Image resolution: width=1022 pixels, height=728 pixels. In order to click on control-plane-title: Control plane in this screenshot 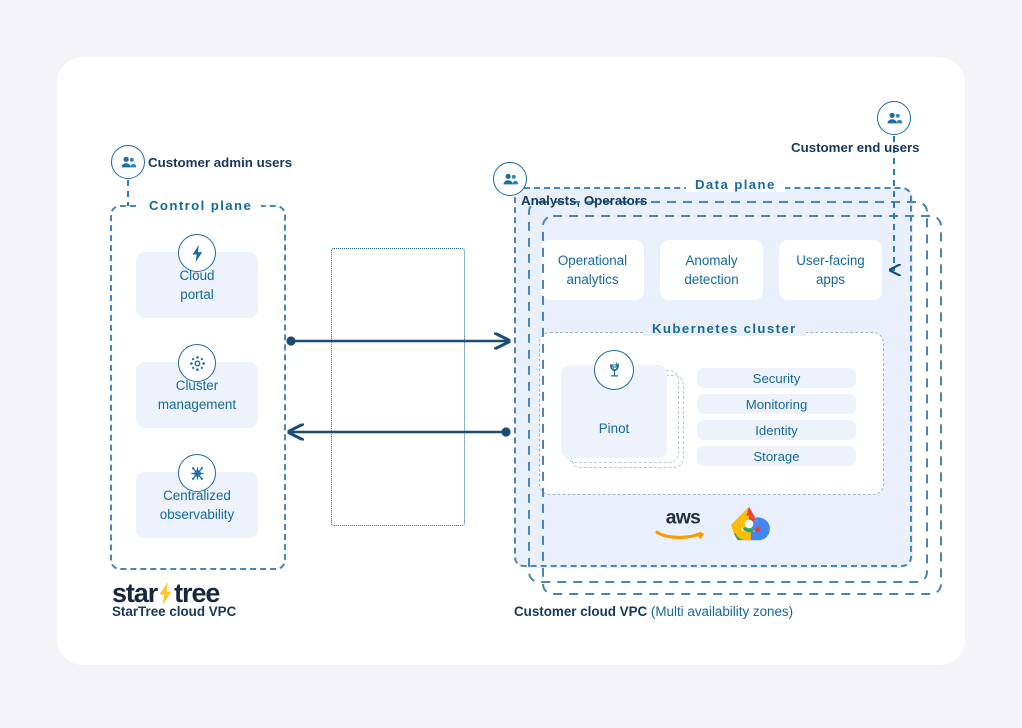, I will do `click(201, 205)`.